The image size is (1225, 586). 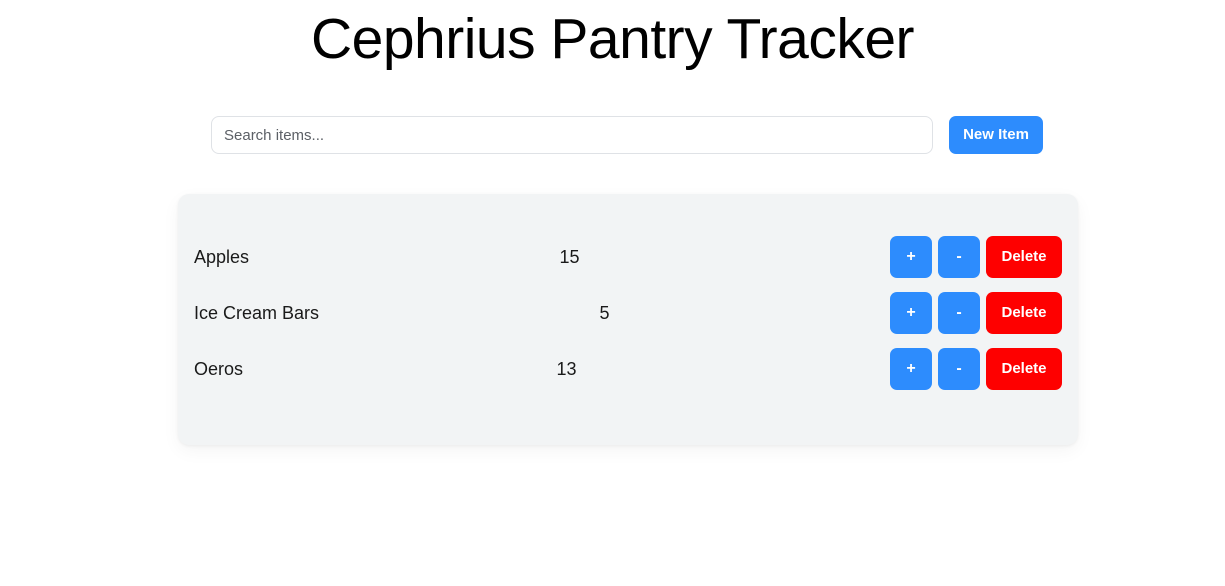 I want to click on table-row: Apples 15 + - Delete, so click(x=628, y=257).